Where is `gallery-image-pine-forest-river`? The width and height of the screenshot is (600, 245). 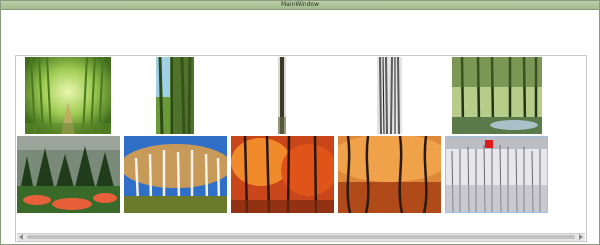 gallery-image-pine-forest-river is located at coordinates (497, 95).